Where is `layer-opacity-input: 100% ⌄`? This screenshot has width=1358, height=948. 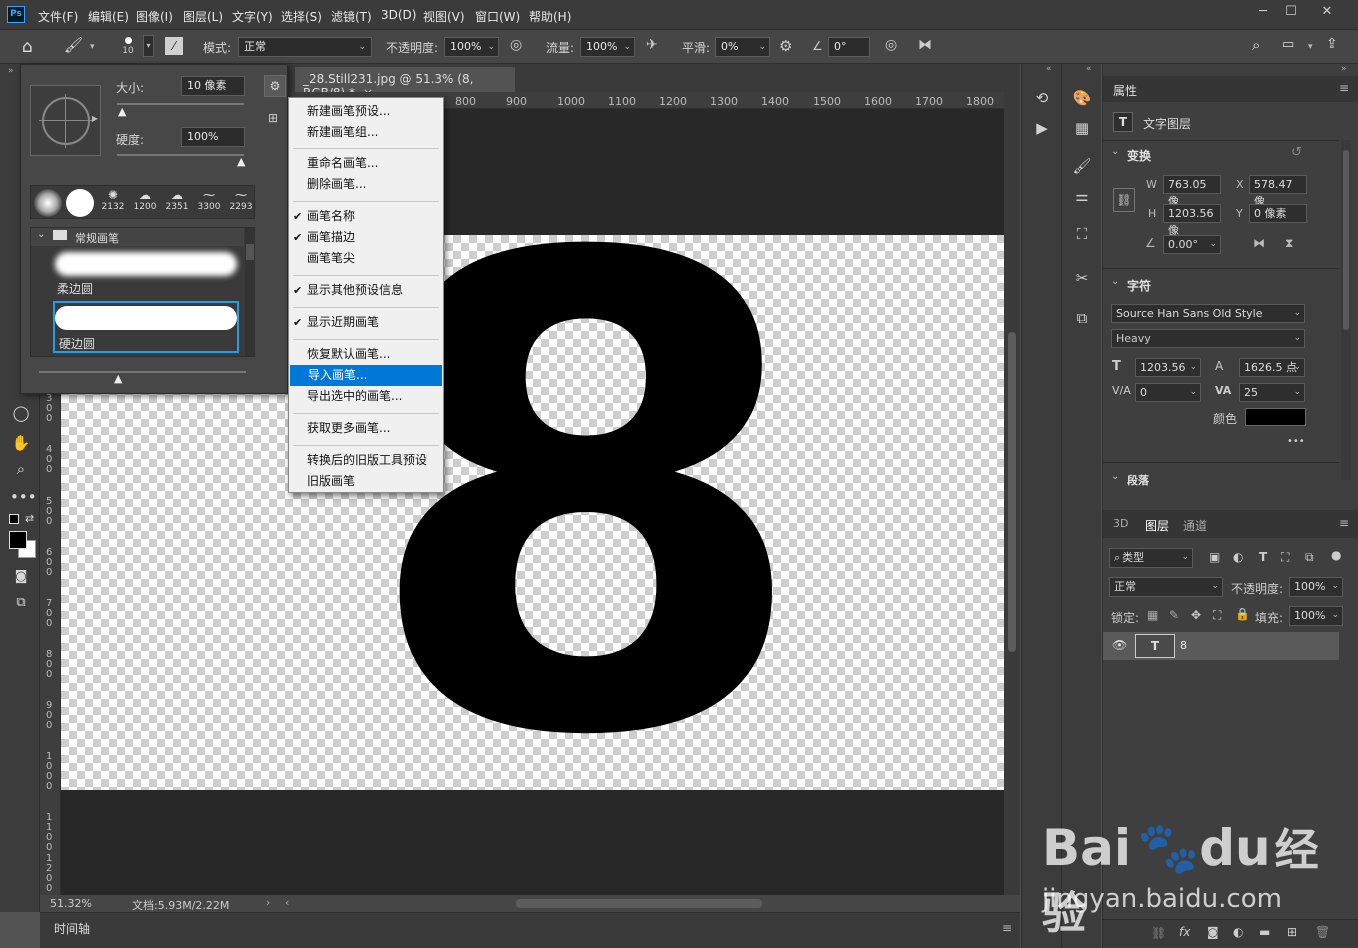 layer-opacity-input: 100% ⌄ is located at coordinates (1316, 587).